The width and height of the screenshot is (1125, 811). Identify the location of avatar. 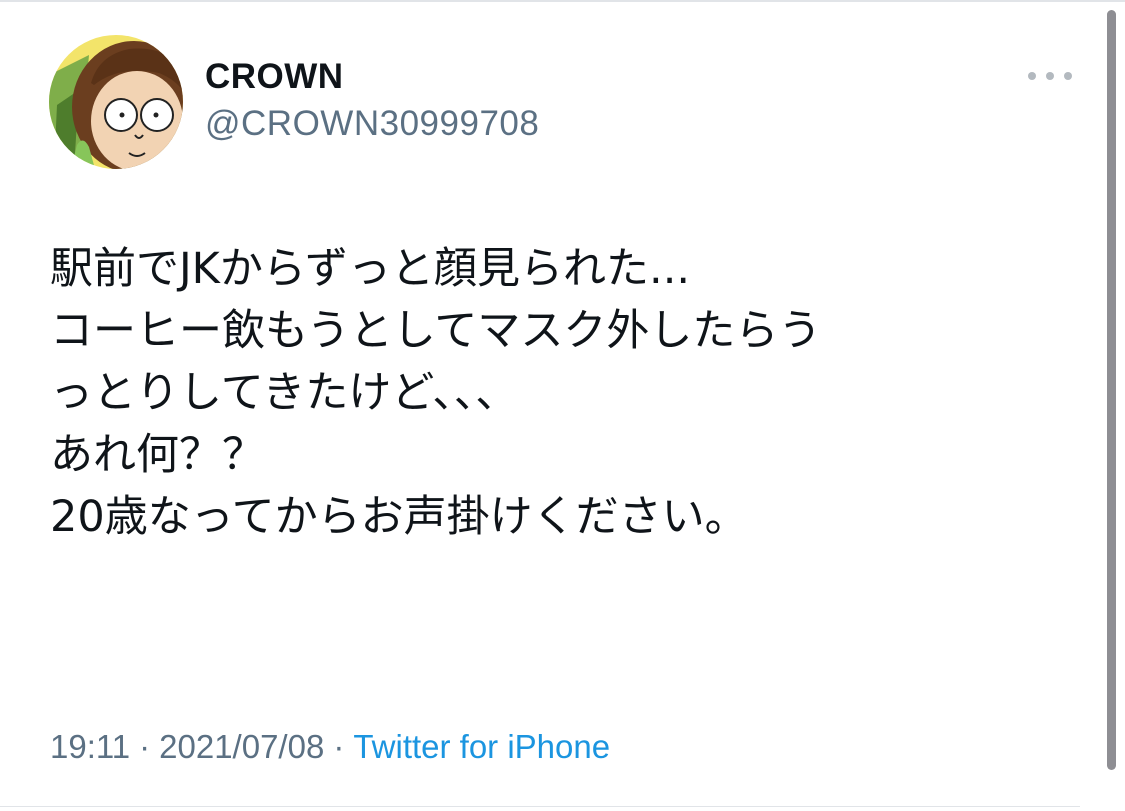
(116, 102).